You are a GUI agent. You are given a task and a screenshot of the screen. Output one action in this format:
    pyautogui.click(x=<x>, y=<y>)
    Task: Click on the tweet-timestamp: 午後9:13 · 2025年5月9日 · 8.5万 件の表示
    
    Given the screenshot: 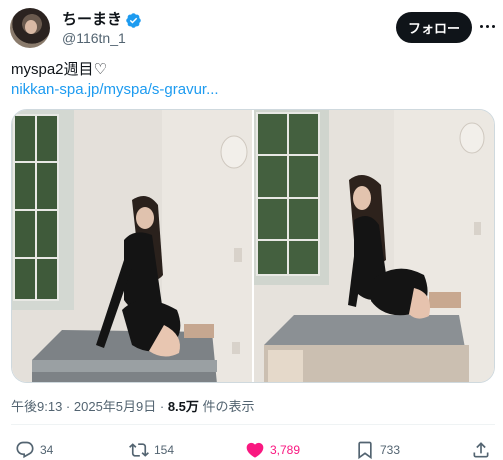 What is the action you would take?
    pyautogui.click(x=133, y=406)
    